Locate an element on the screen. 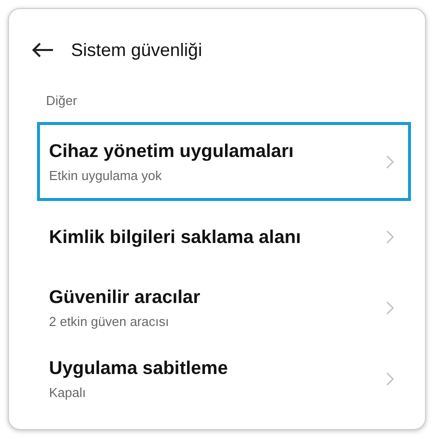 This screenshot has width=434, height=439. back-icon is located at coordinates (43, 50).